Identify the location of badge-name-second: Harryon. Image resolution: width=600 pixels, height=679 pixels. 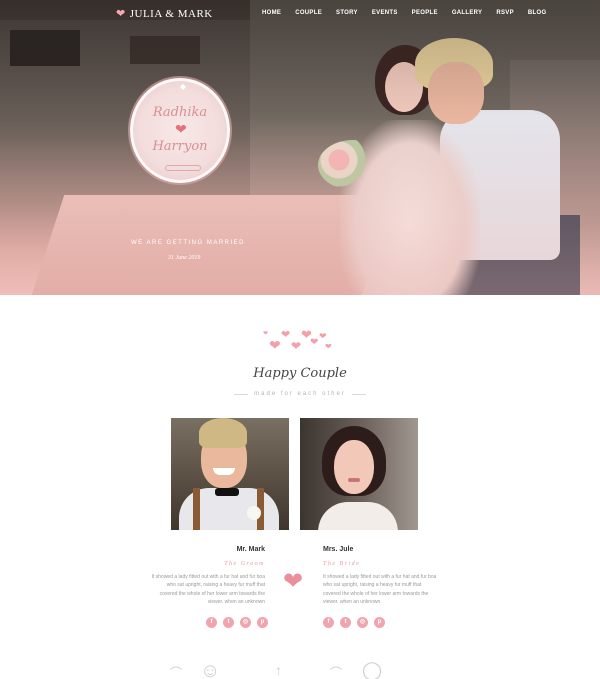
(180, 146).